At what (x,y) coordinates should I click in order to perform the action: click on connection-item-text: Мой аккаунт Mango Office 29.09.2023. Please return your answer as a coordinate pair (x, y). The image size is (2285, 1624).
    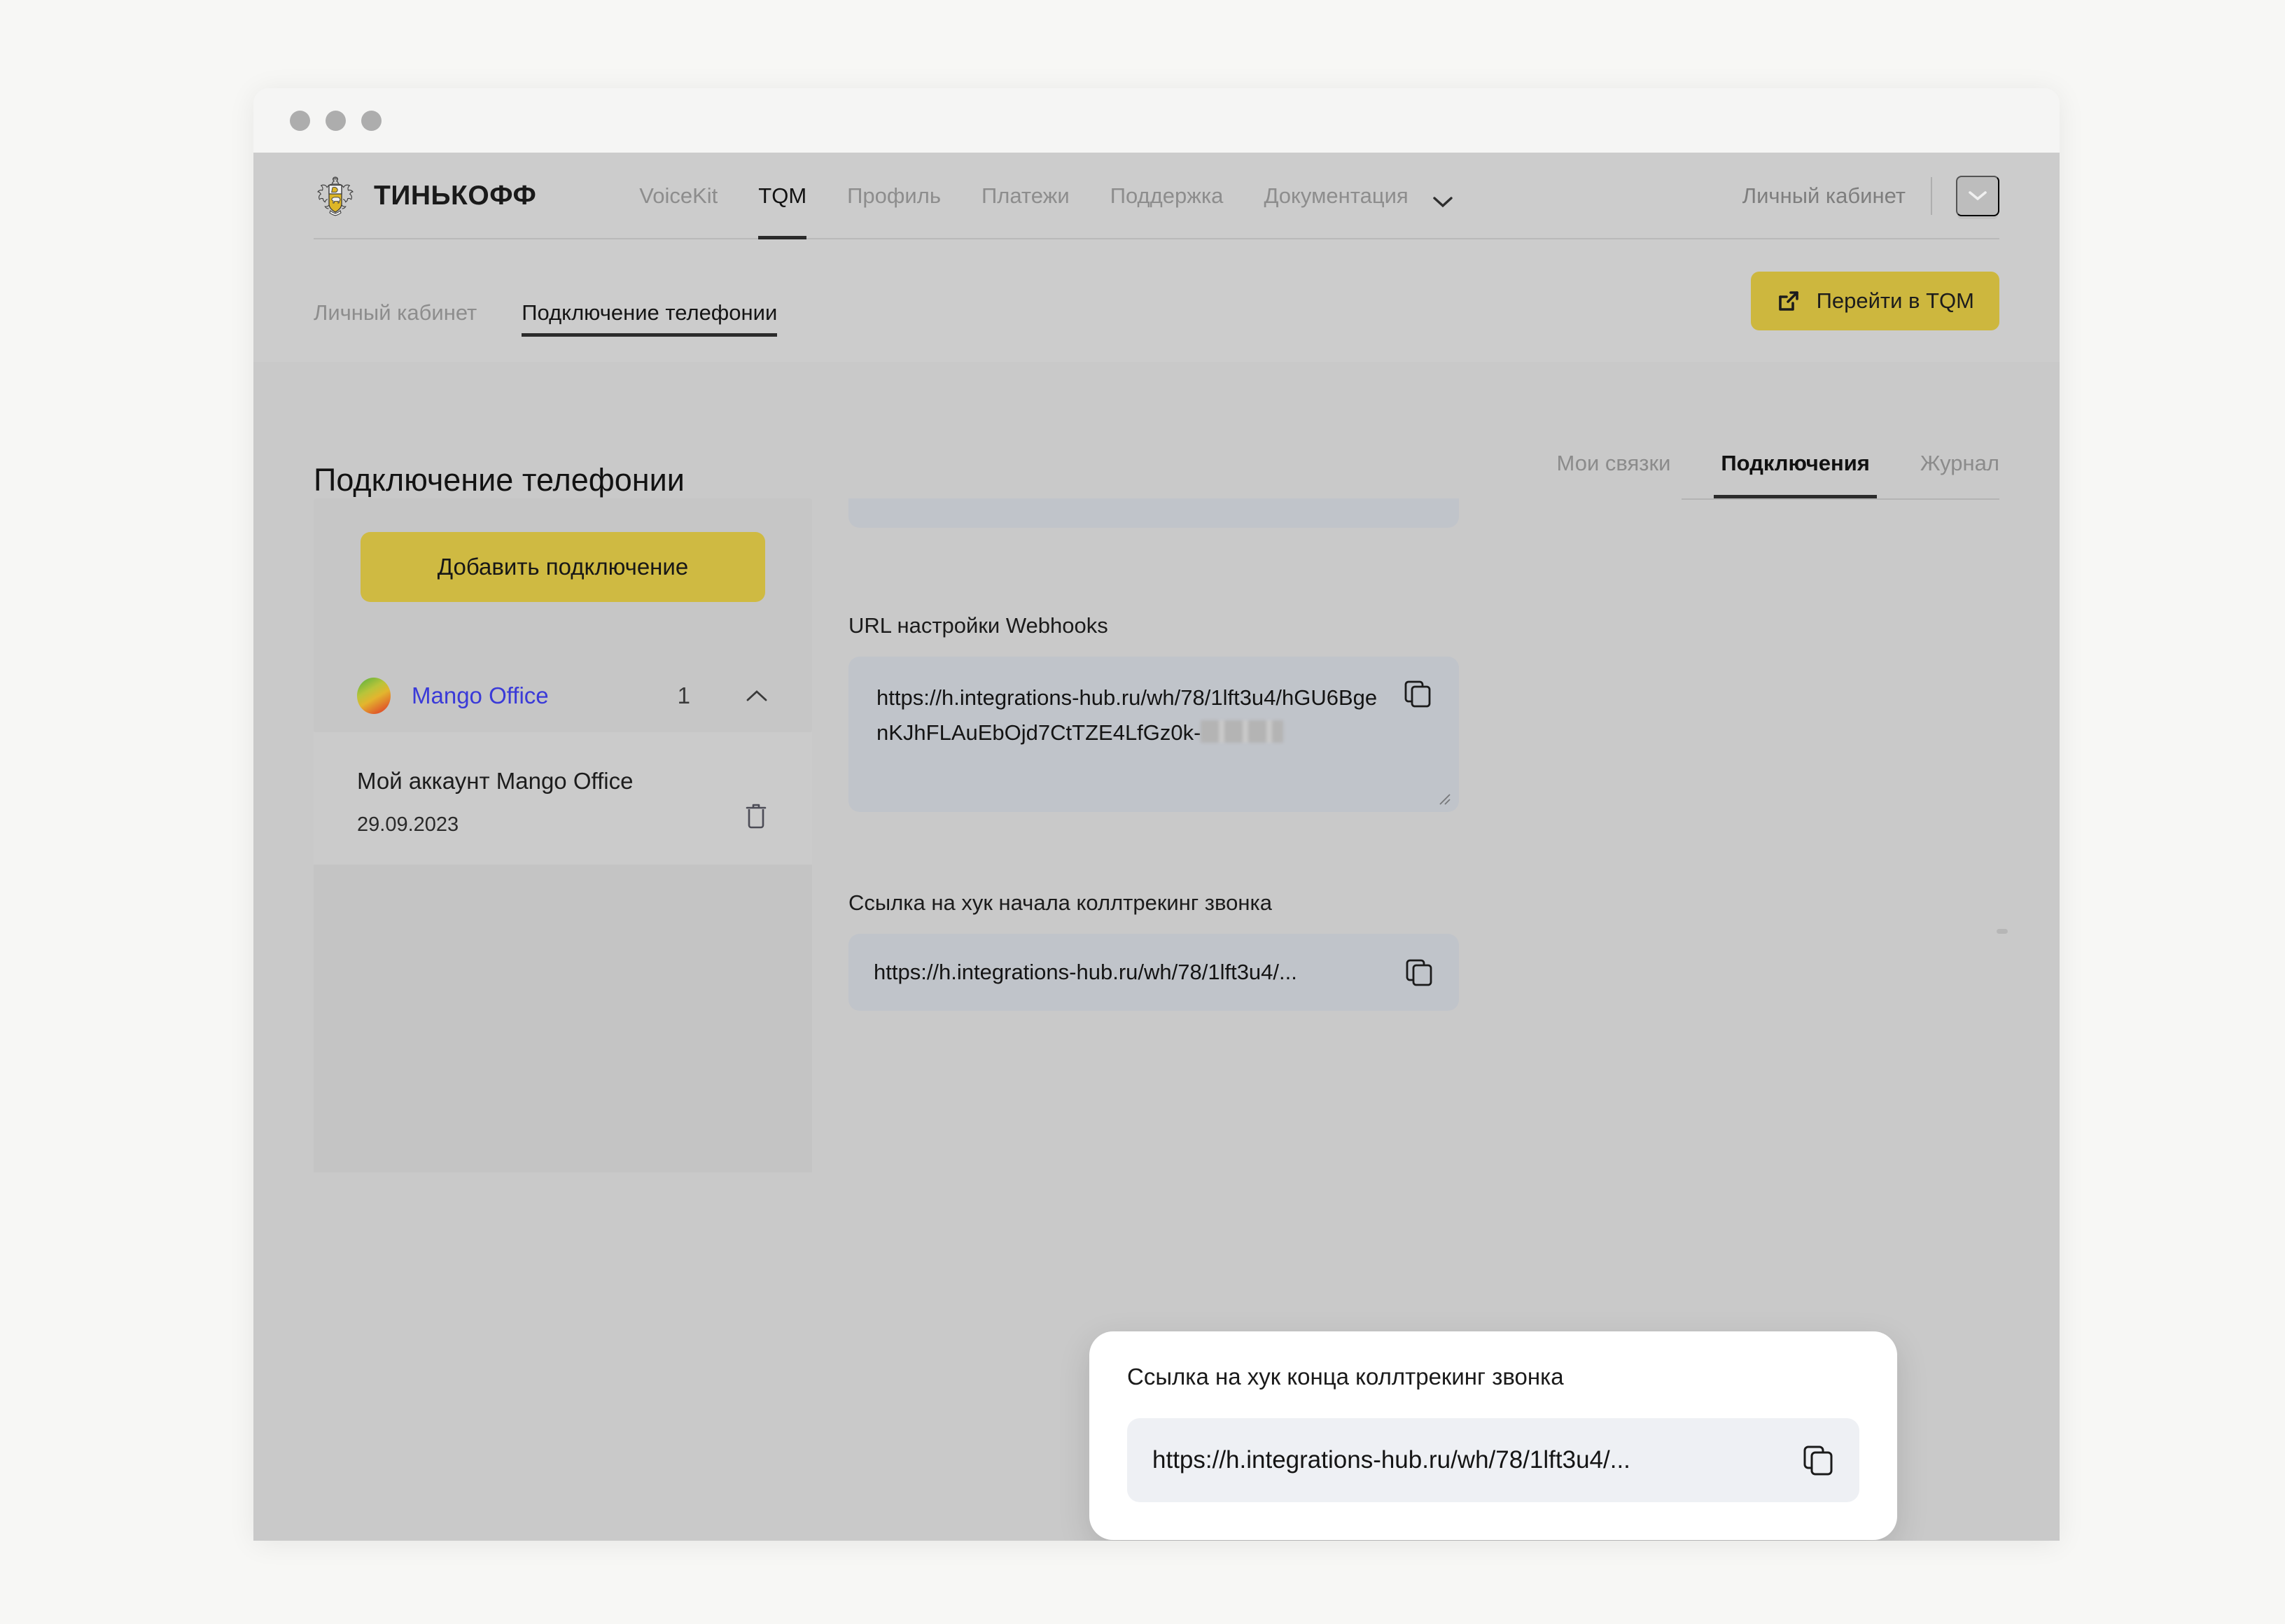
    Looking at the image, I should click on (495, 800).